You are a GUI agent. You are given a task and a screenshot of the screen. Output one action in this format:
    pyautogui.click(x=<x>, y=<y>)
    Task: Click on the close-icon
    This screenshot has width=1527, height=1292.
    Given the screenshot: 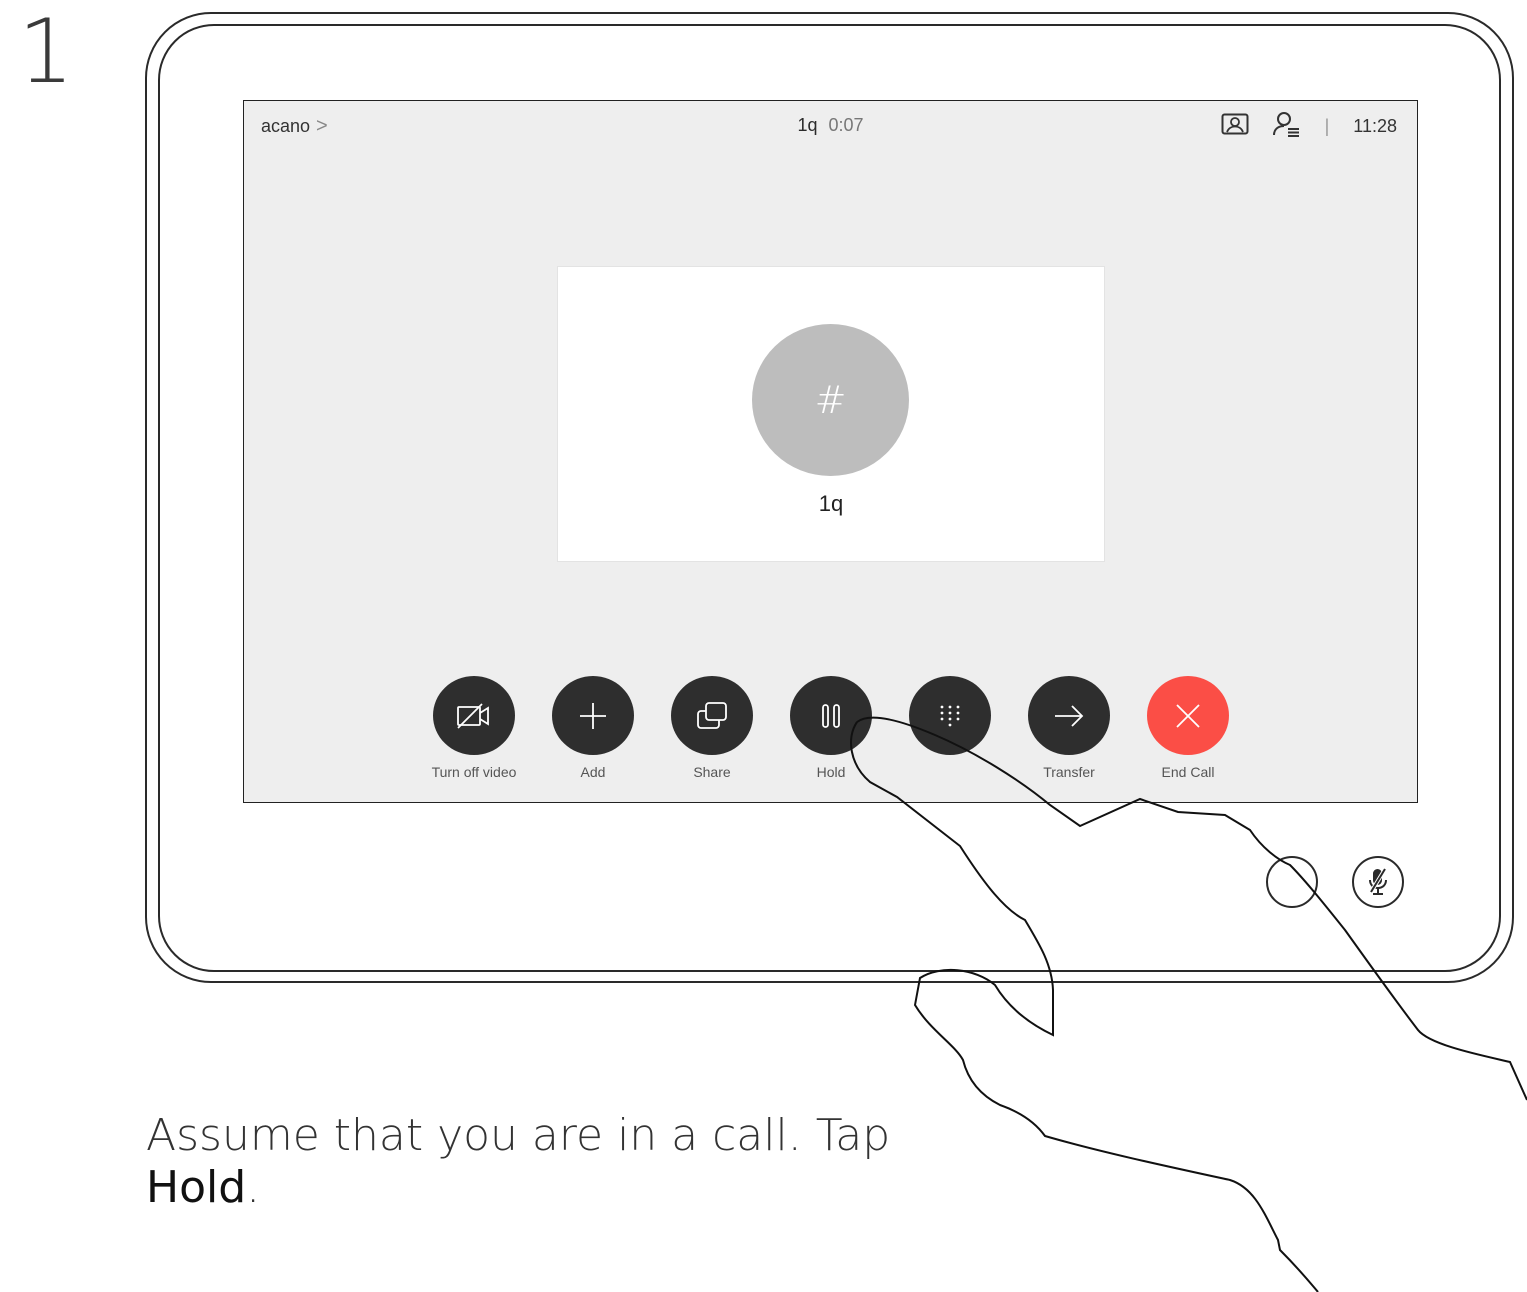 What is the action you would take?
    pyautogui.click(x=1188, y=715)
    